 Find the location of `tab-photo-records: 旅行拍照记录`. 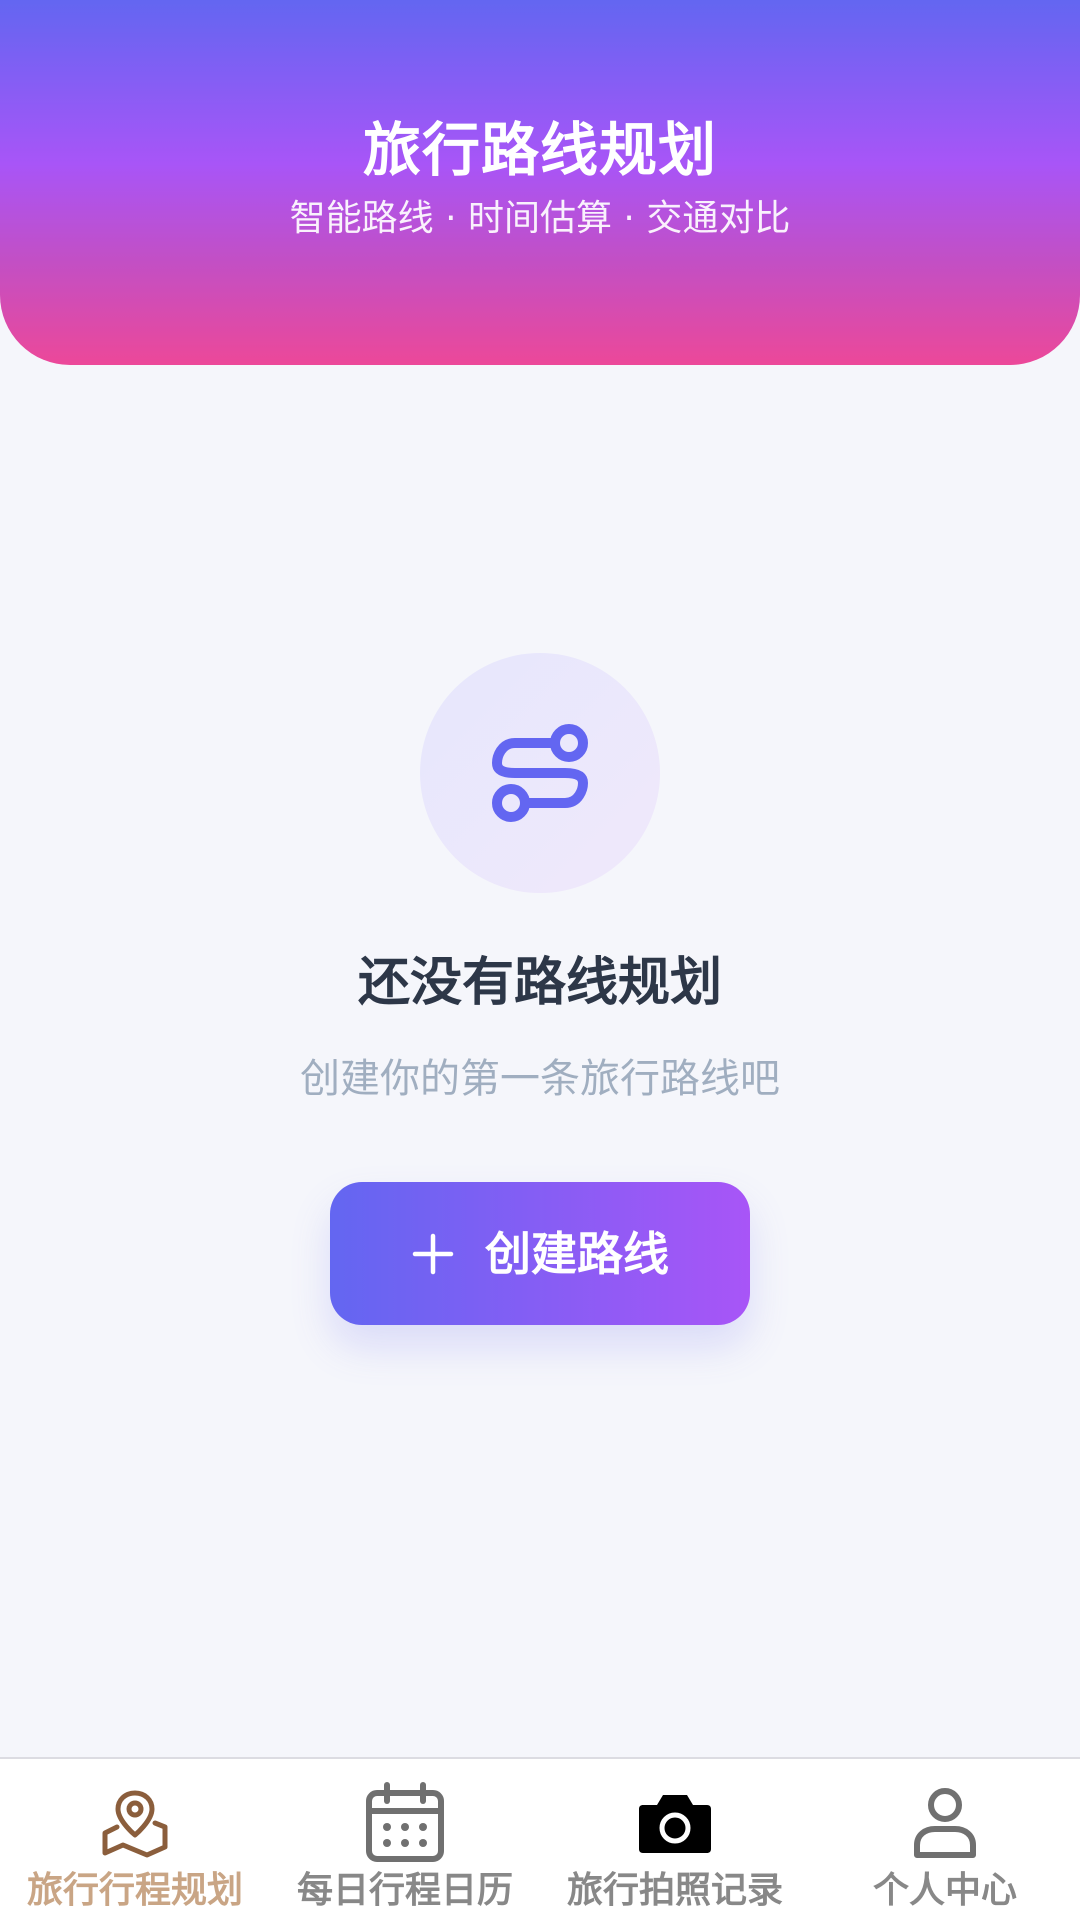

tab-photo-records: 旅行拍照记录 is located at coordinates (675, 1839).